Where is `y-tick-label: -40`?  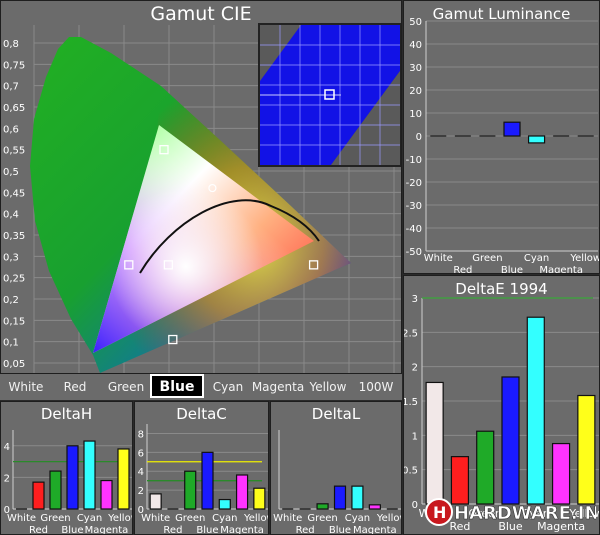
y-tick-label: -40 is located at coordinates (414, 229).